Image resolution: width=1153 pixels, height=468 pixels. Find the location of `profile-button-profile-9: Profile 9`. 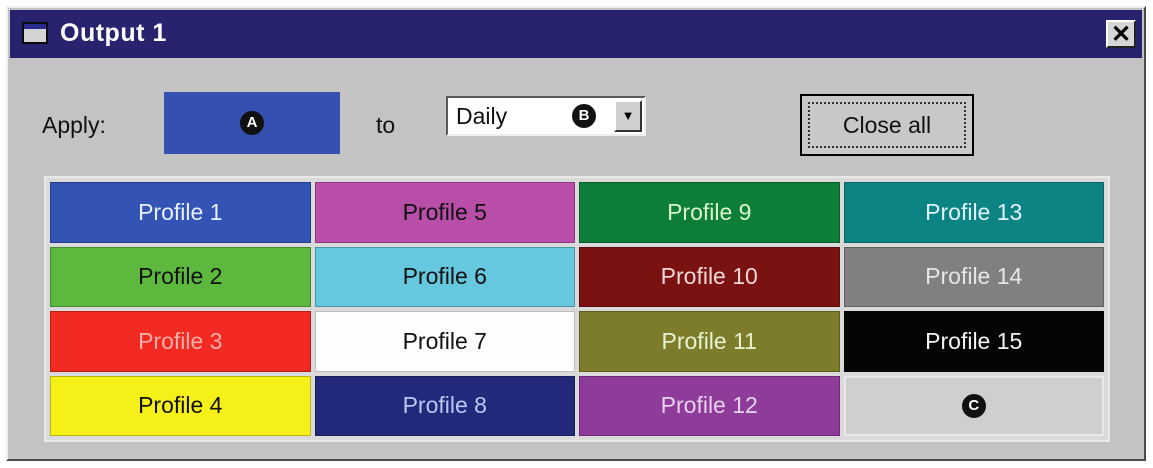

profile-button-profile-9: Profile 9 is located at coordinates (709, 212).